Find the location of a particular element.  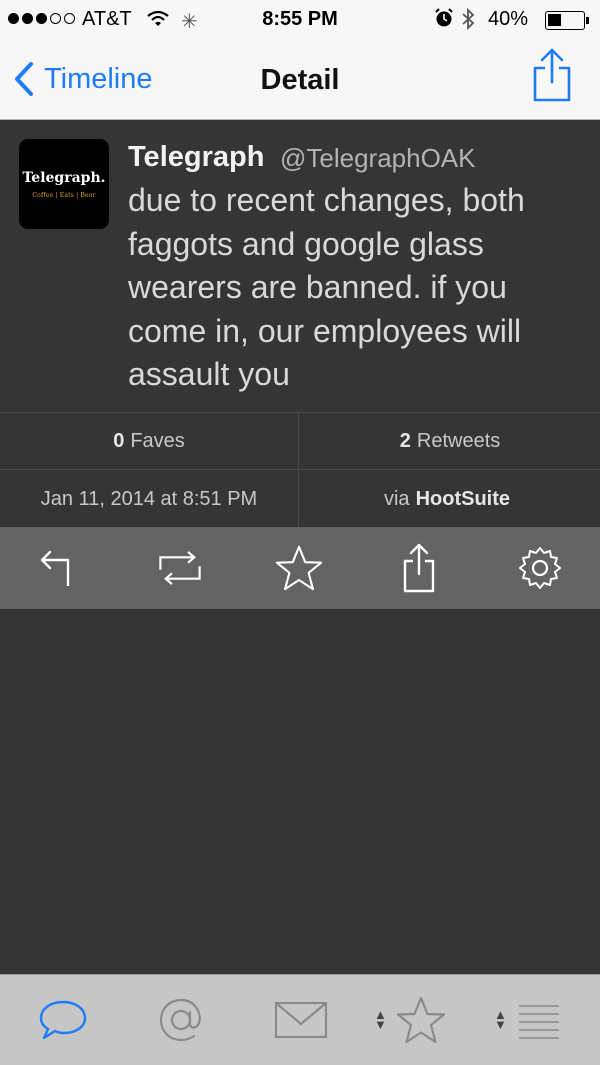

navigation-bar: Timeline Detail is located at coordinates (300, 80).